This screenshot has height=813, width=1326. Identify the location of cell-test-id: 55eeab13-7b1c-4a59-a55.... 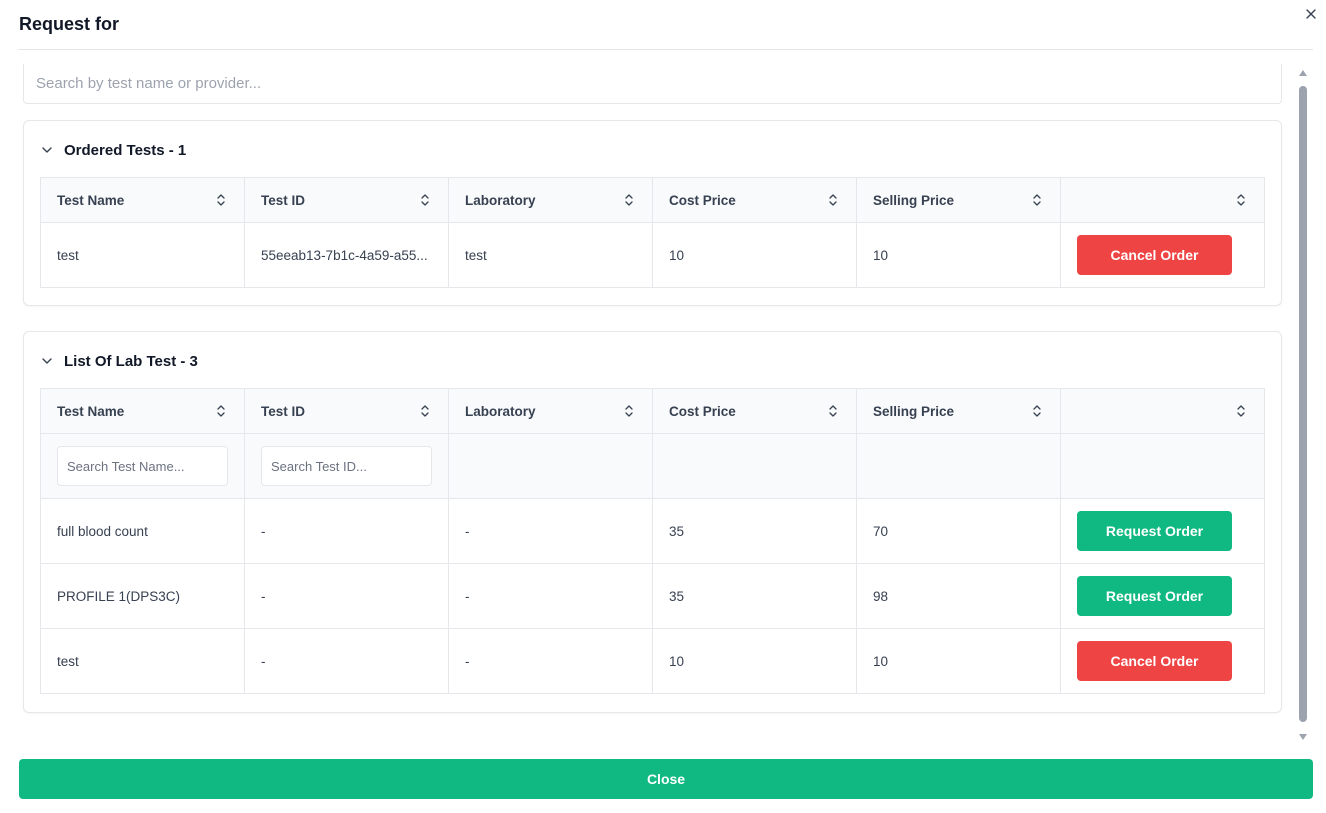
(346, 255).